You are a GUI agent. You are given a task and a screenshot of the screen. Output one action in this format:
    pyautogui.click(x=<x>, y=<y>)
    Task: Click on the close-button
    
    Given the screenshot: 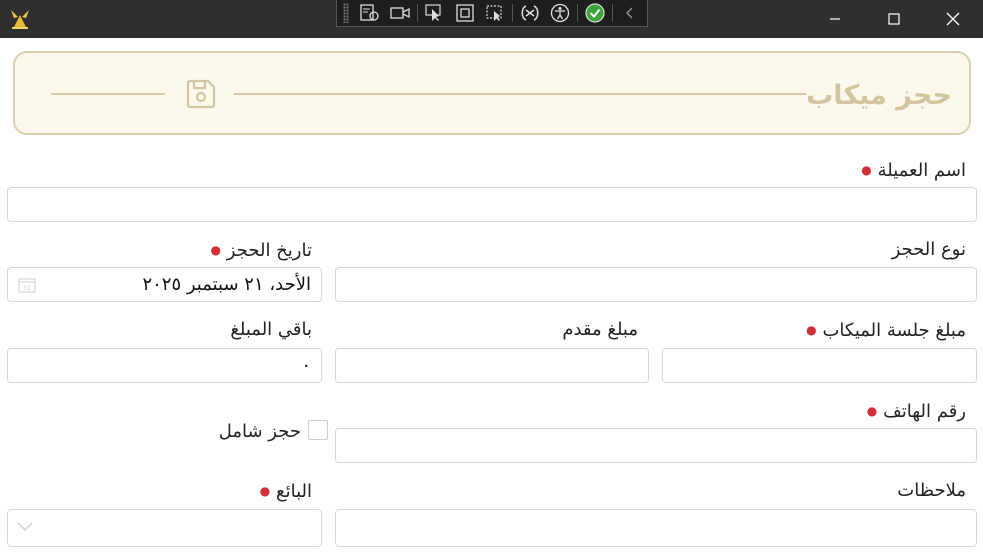 What is the action you would take?
    pyautogui.click(x=953, y=19)
    